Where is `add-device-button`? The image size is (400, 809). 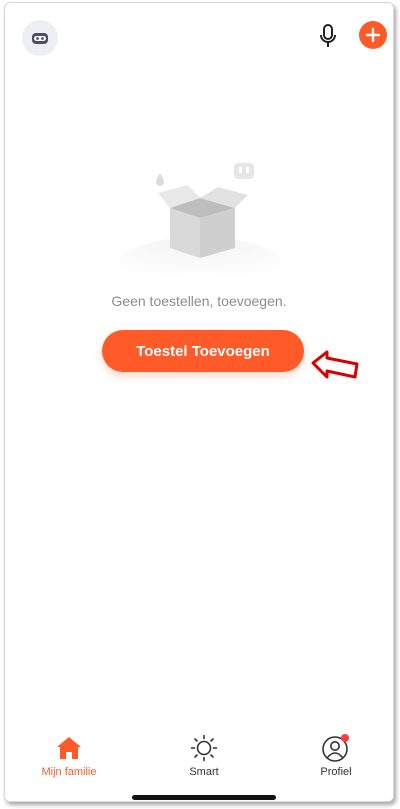 add-device-button is located at coordinates (373, 35).